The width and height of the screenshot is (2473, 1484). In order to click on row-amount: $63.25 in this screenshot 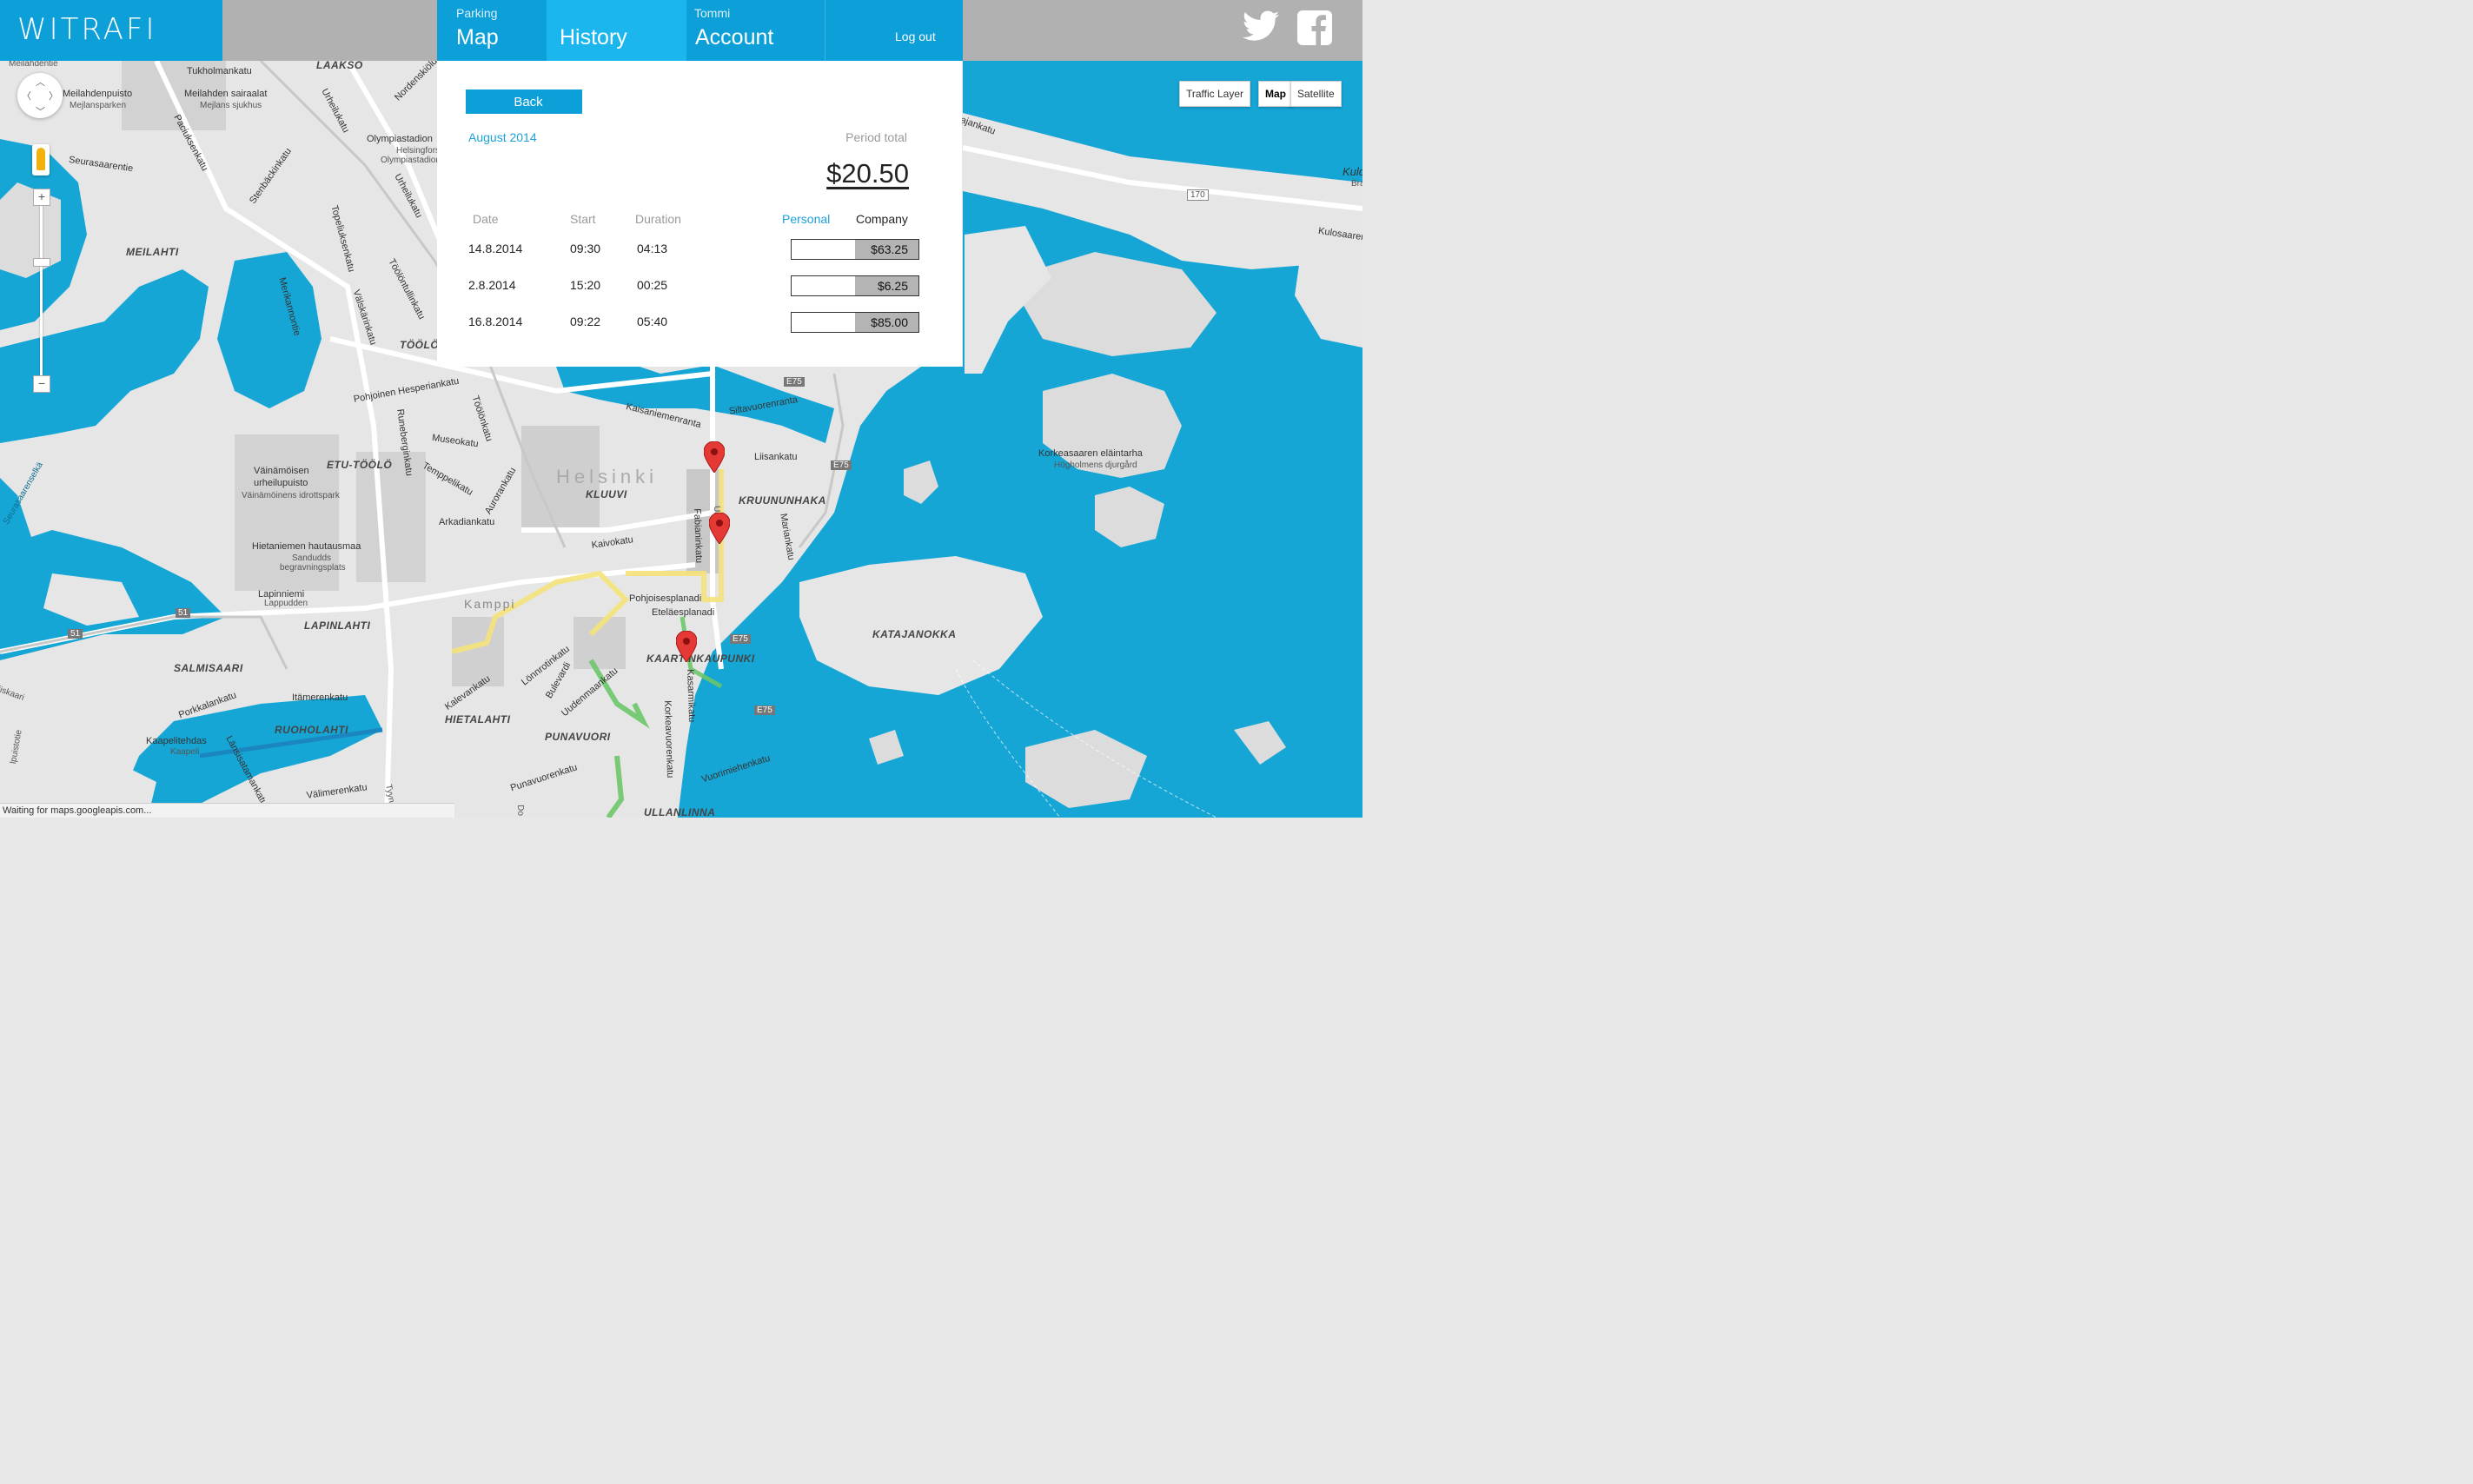, I will do `click(886, 249)`.